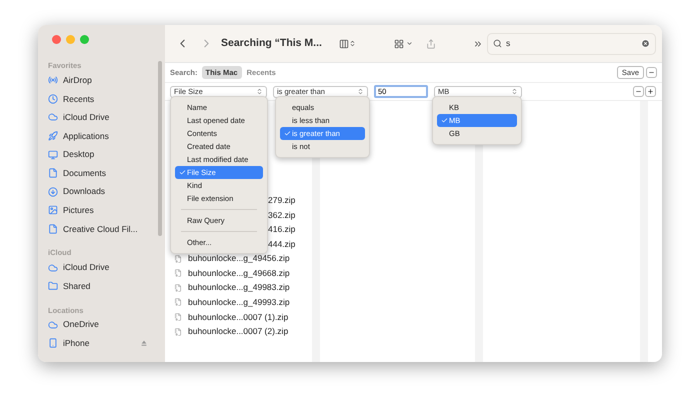  I want to click on zoom-window-button, so click(84, 39).